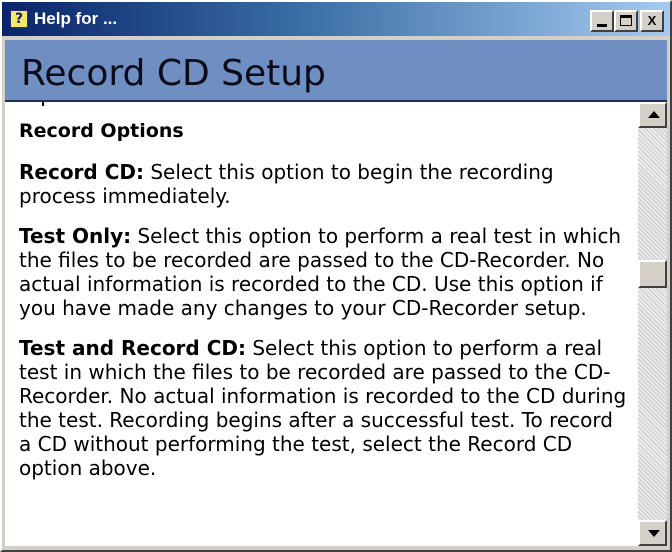 Image resolution: width=672 pixels, height=552 pixels. Describe the element at coordinates (132, 348) in the screenshot. I see `option-term: Test and Record CD:` at that location.